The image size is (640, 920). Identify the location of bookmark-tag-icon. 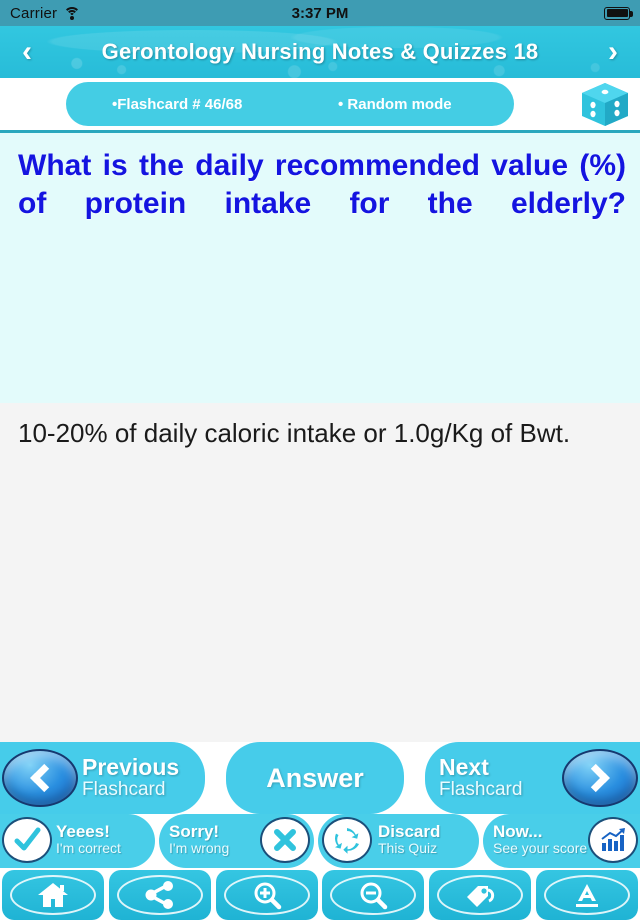
(480, 895).